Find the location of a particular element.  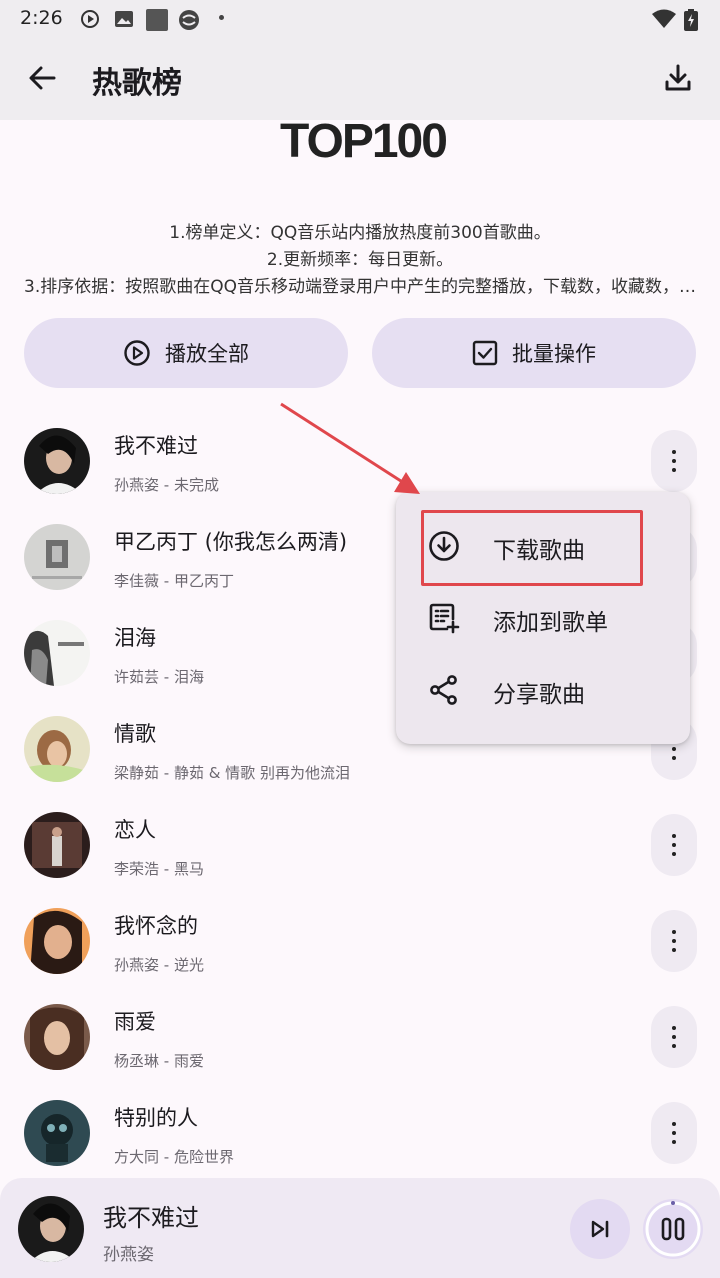

song-subtitle: 梁静茹 - 静茹 & 情歌 别再为他流泪 is located at coordinates (232, 773).